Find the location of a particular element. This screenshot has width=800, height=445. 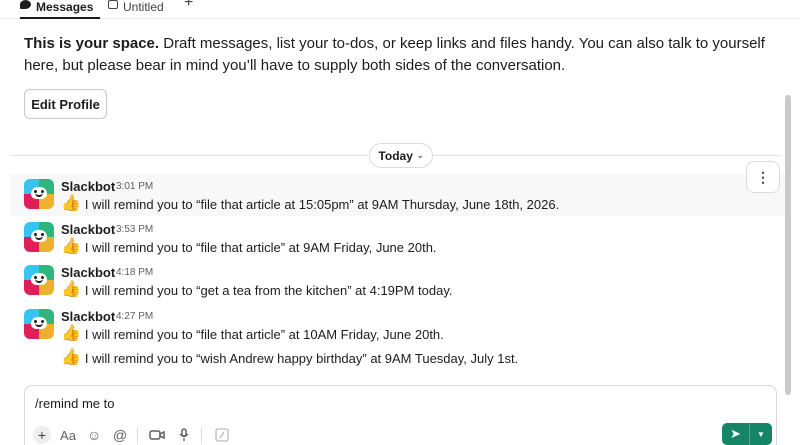

emoji-icon: ☺ is located at coordinates (94, 435).